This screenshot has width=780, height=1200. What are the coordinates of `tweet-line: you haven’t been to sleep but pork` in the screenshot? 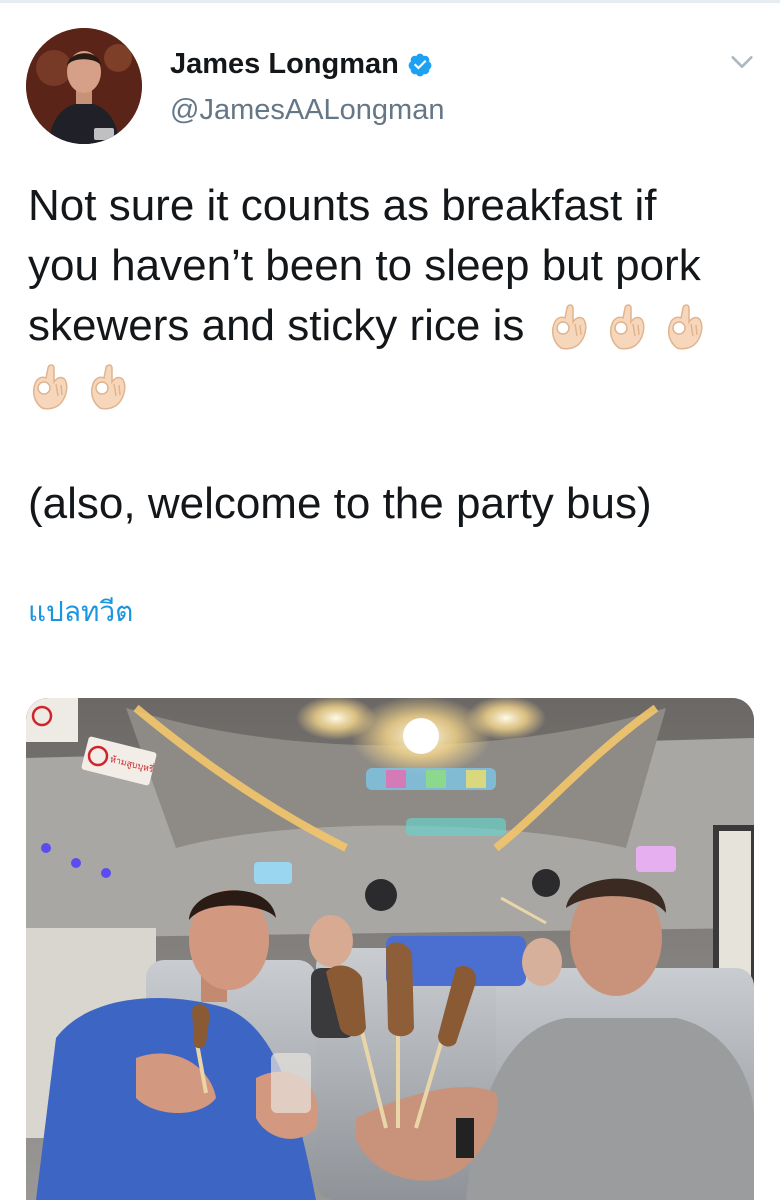 It's located at (364, 265).